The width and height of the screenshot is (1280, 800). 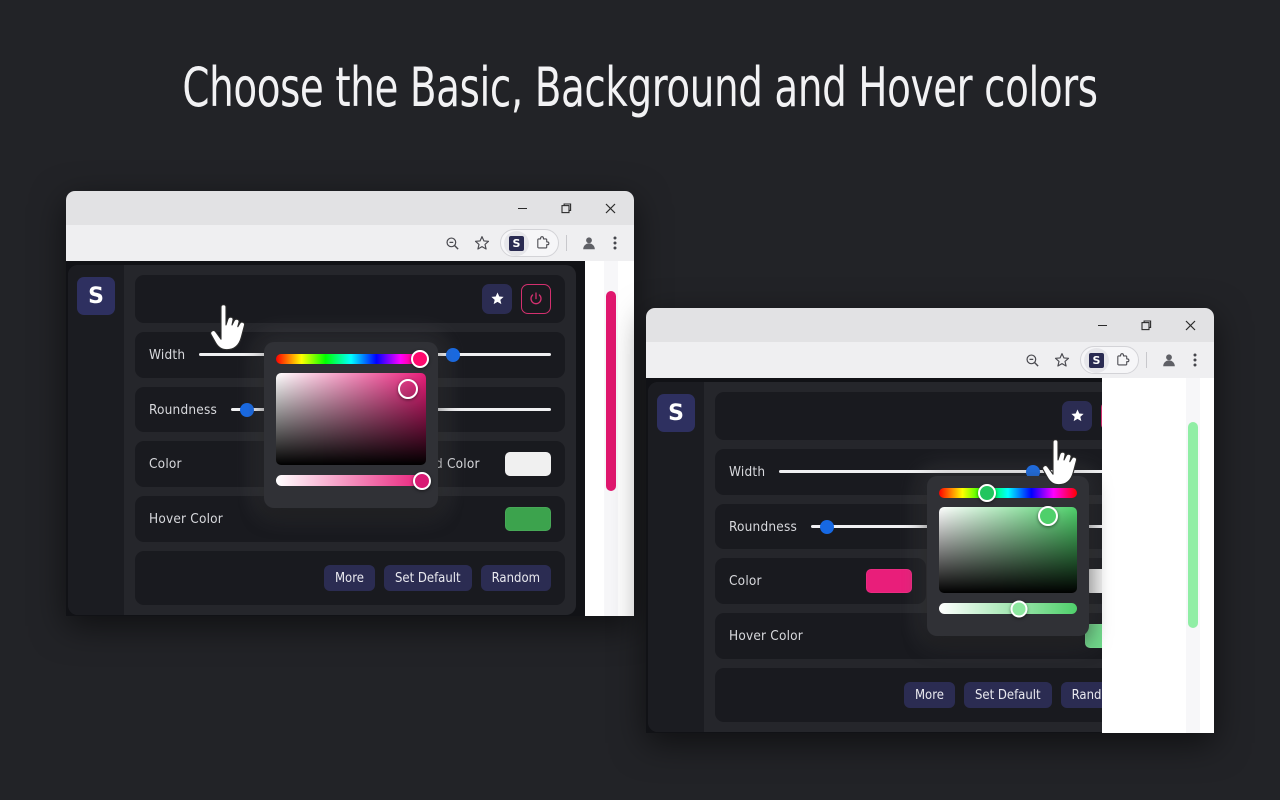 I want to click on web-page-two, so click(x=1158, y=555).